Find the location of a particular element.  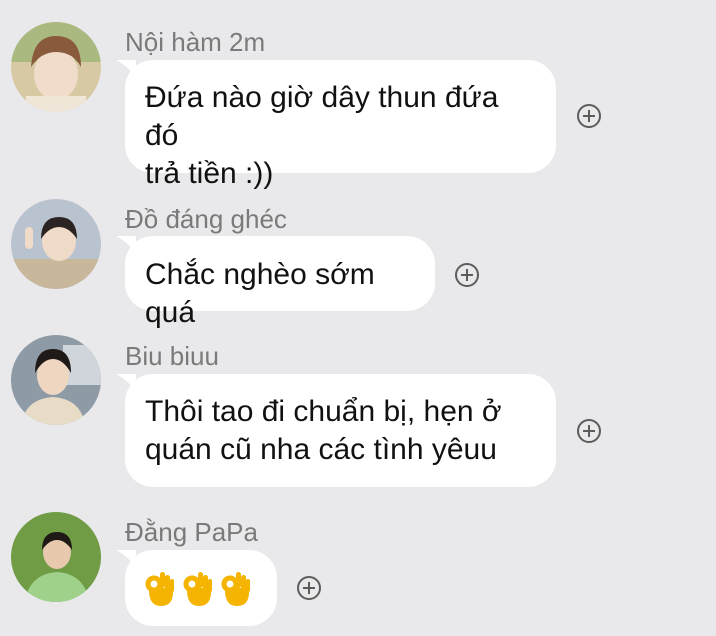

sender-name: Biu biuu is located at coordinates (172, 356).